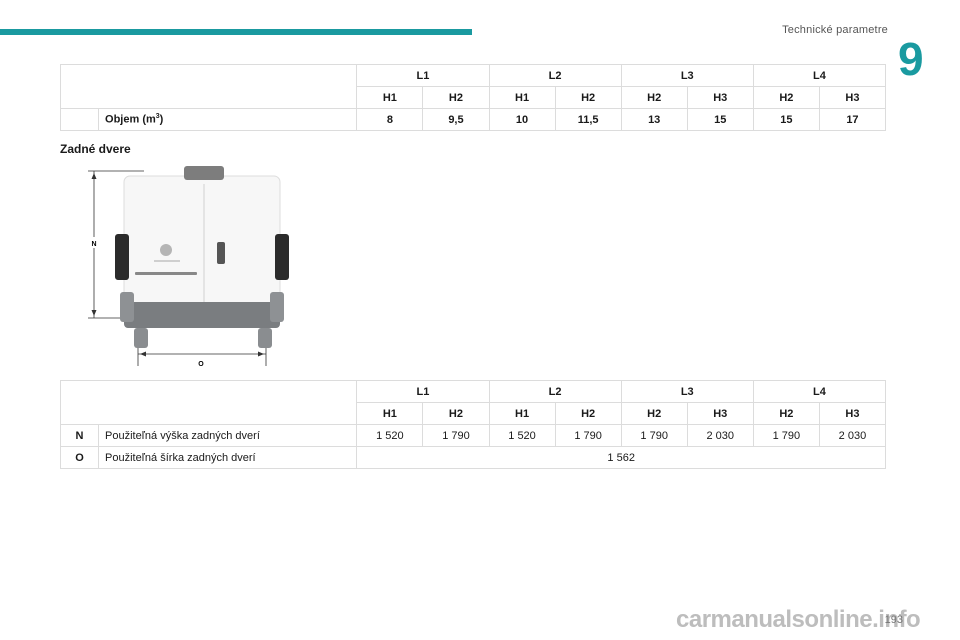 Image resolution: width=960 pixels, height=640 pixels. I want to click on volume-value: 9,5, so click(456, 119).